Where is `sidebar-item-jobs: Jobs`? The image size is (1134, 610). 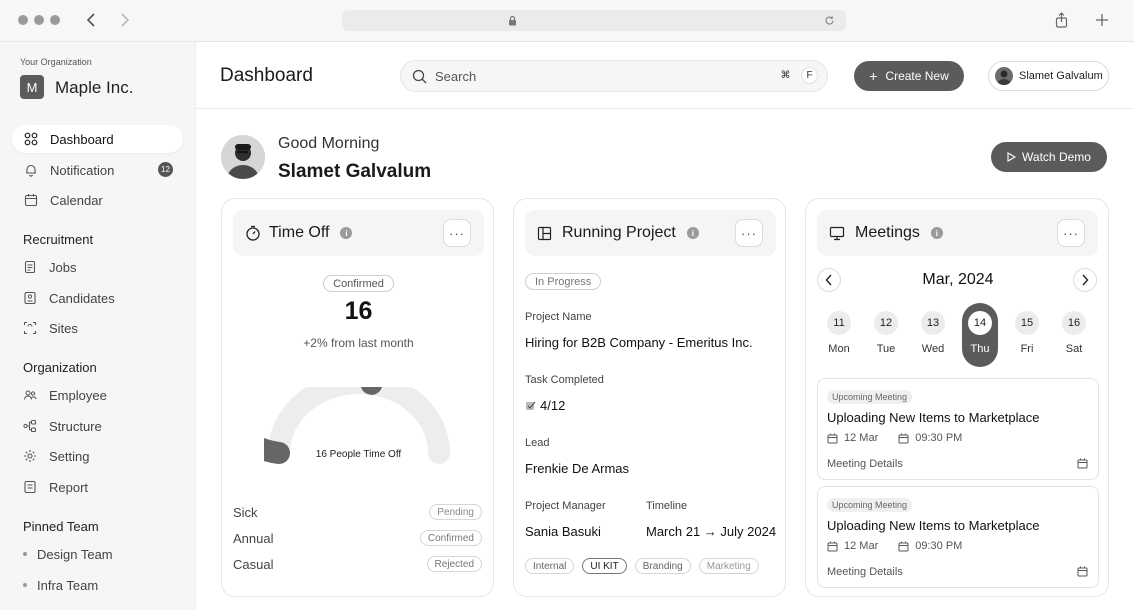
sidebar-item-jobs: Jobs is located at coordinates (103, 267).